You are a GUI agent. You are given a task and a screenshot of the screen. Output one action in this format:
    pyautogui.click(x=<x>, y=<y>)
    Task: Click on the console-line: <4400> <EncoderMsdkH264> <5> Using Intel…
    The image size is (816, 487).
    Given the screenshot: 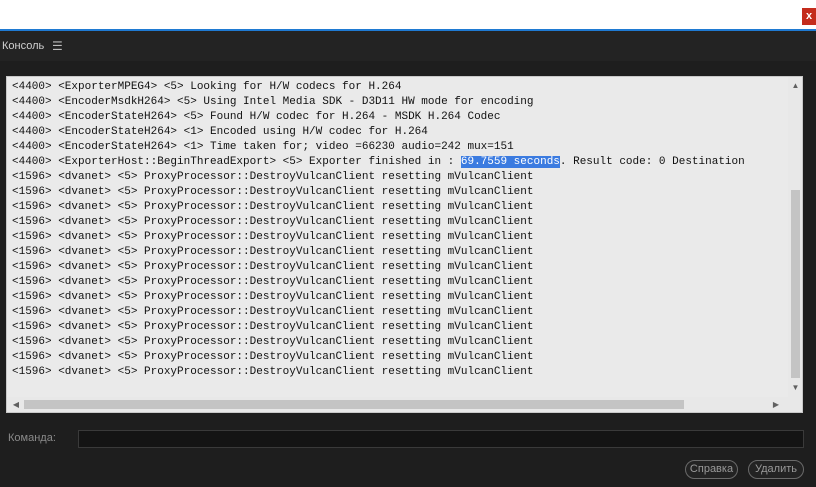 What is the action you would take?
    pyautogui.click(x=399, y=102)
    